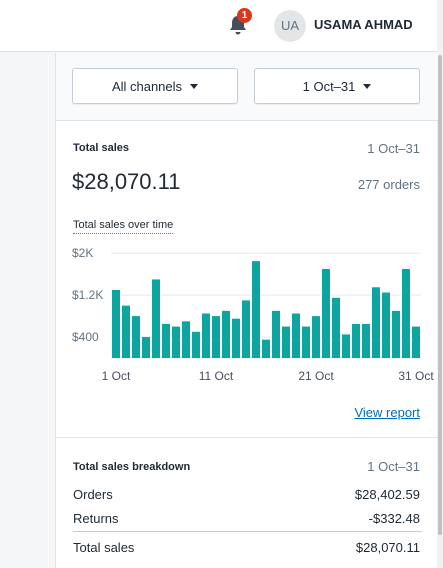 This screenshot has height=568, width=443. Describe the element at coordinates (388, 184) in the screenshot. I see `order-count: 277 orders` at that location.